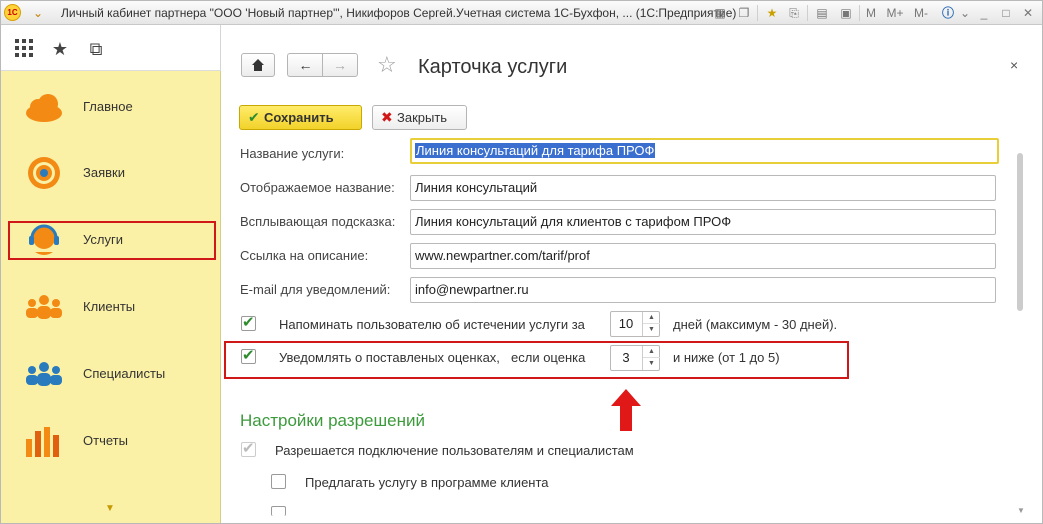  Describe the element at coordinates (846, 13) in the screenshot. I see `calendar-icon: ▣` at that location.